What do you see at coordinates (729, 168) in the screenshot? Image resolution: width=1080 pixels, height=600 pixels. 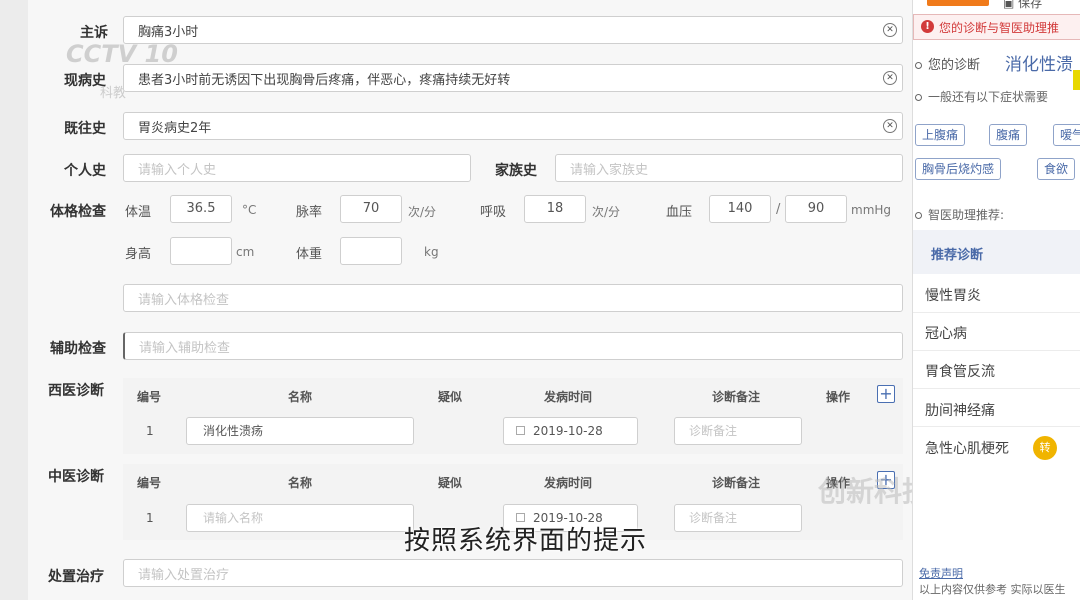 I see `family-history-input: 请输入家族史` at bounding box center [729, 168].